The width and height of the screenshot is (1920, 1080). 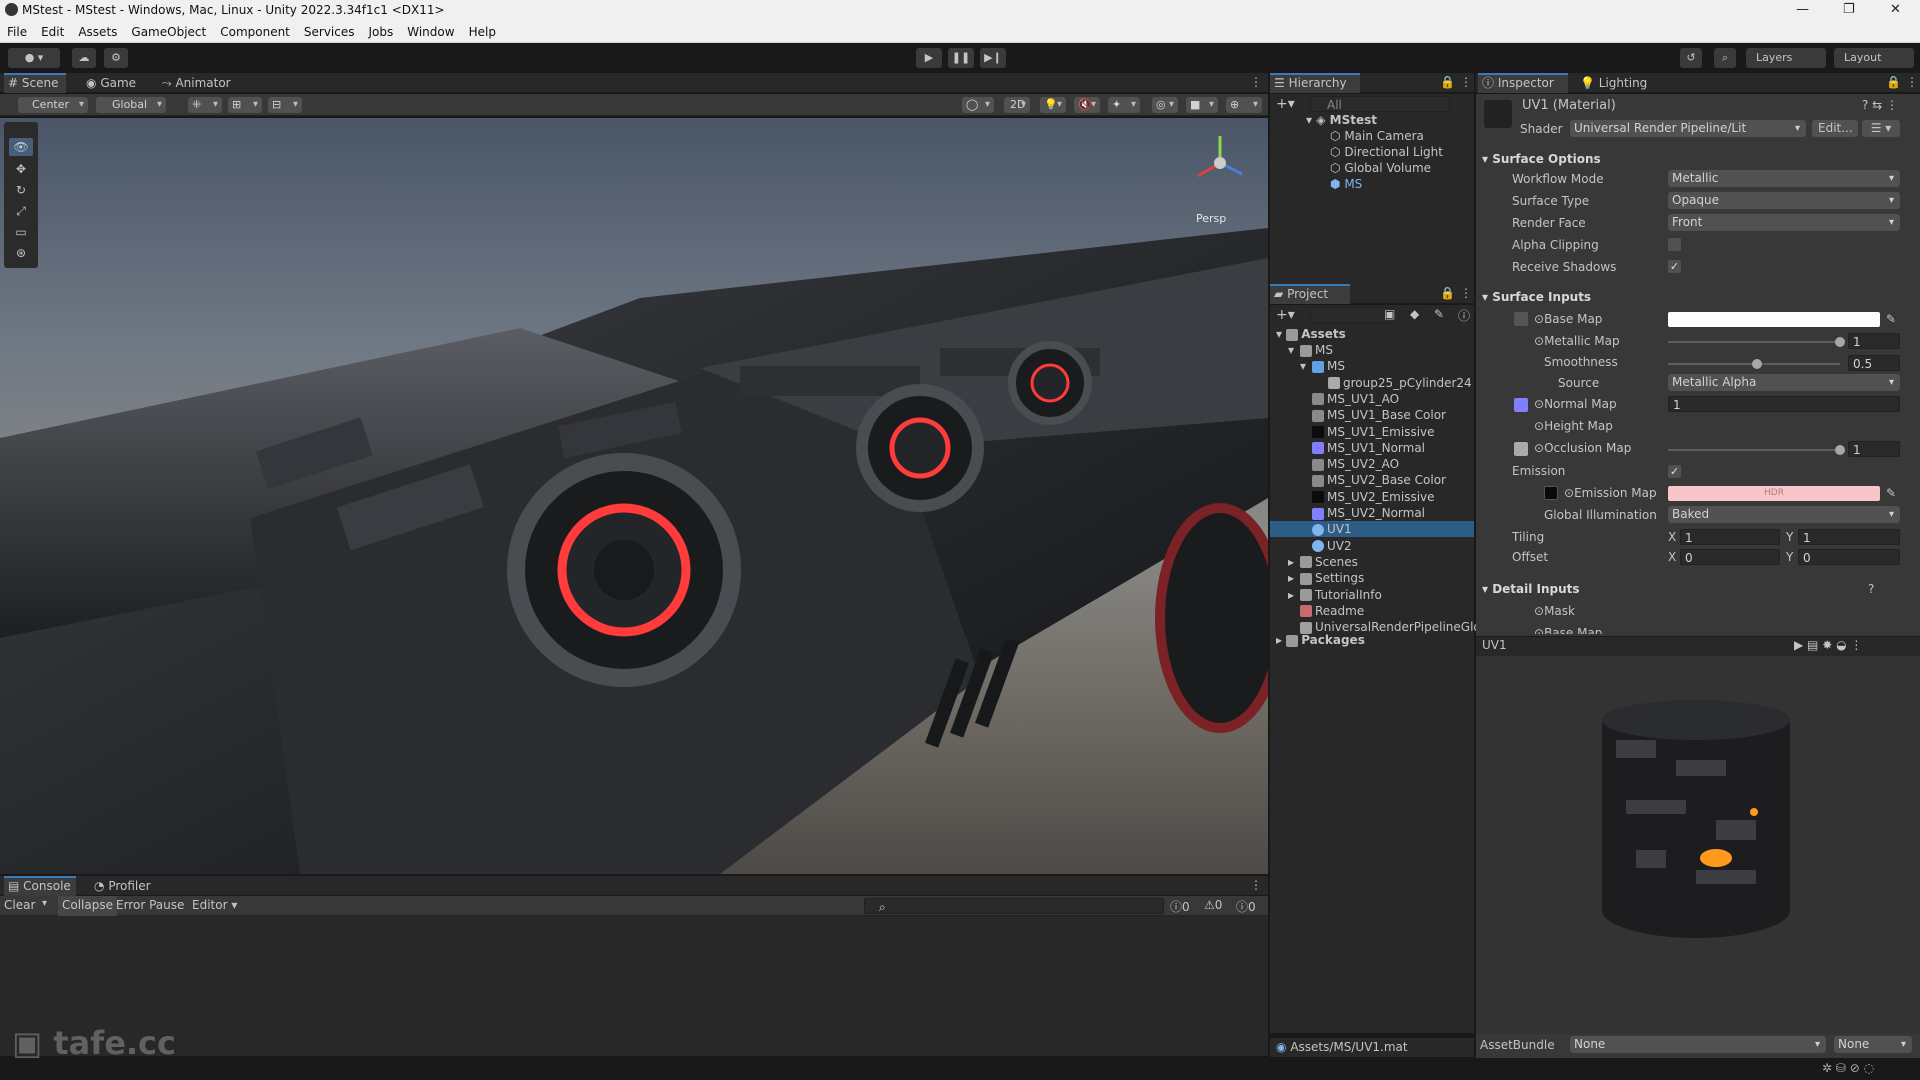 What do you see at coordinates (1874, 341) in the screenshot?
I see `metallic-value-field: 1` at bounding box center [1874, 341].